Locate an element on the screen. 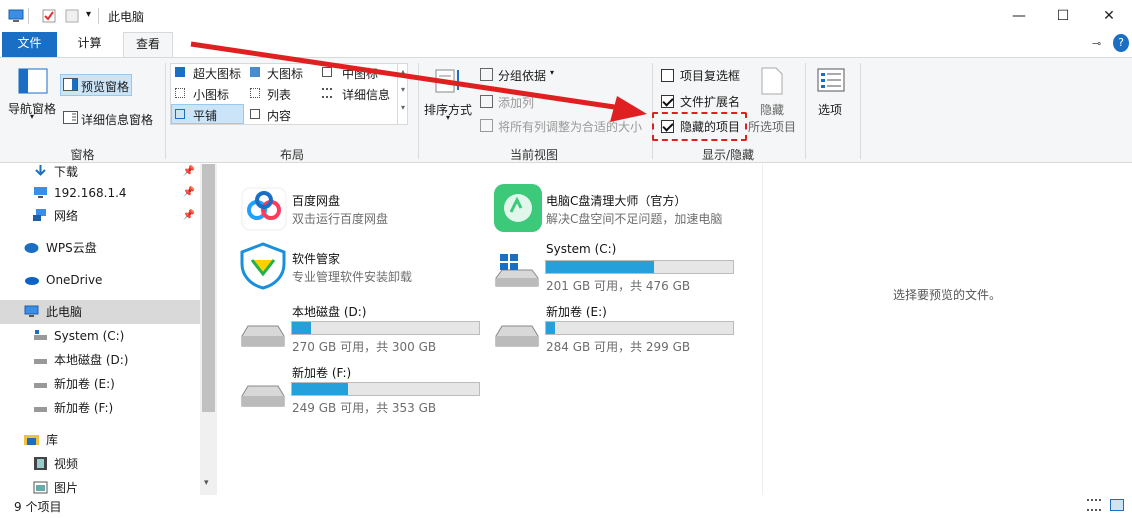  item-description: 解决C盘空间不足问题，加速电脑 is located at coordinates (634, 219).